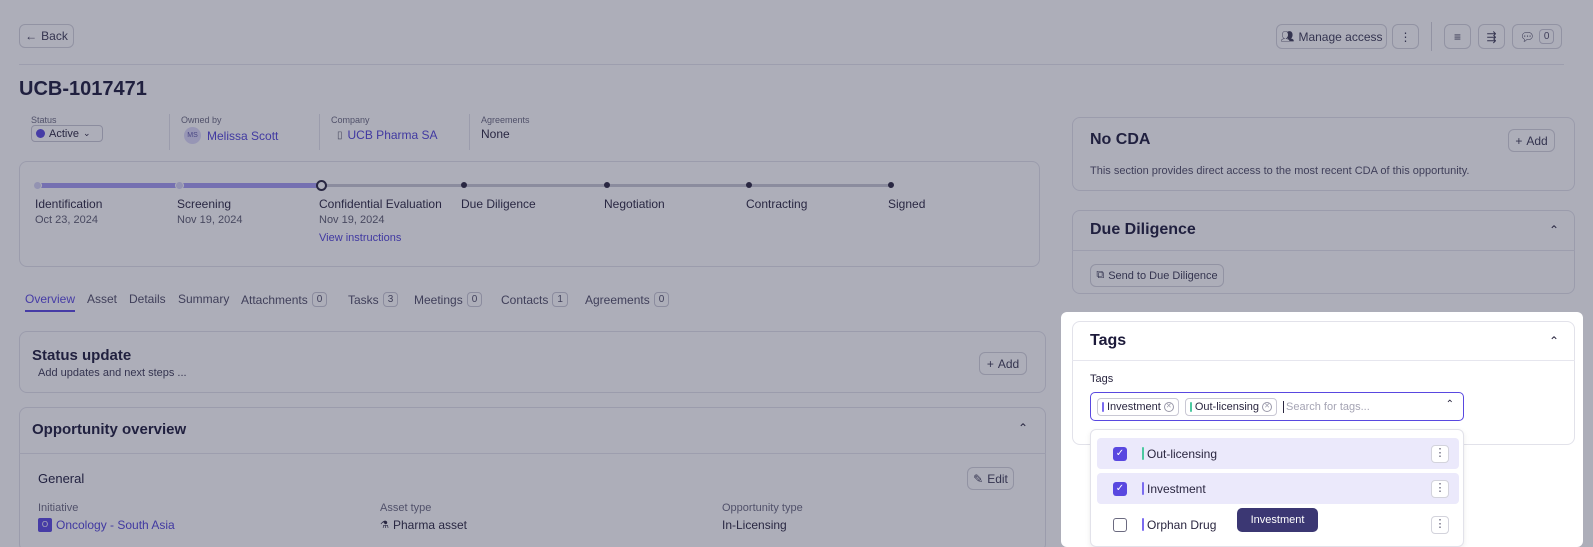  I want to click on status-dropdown: Active ⌄, so click(67, 133).